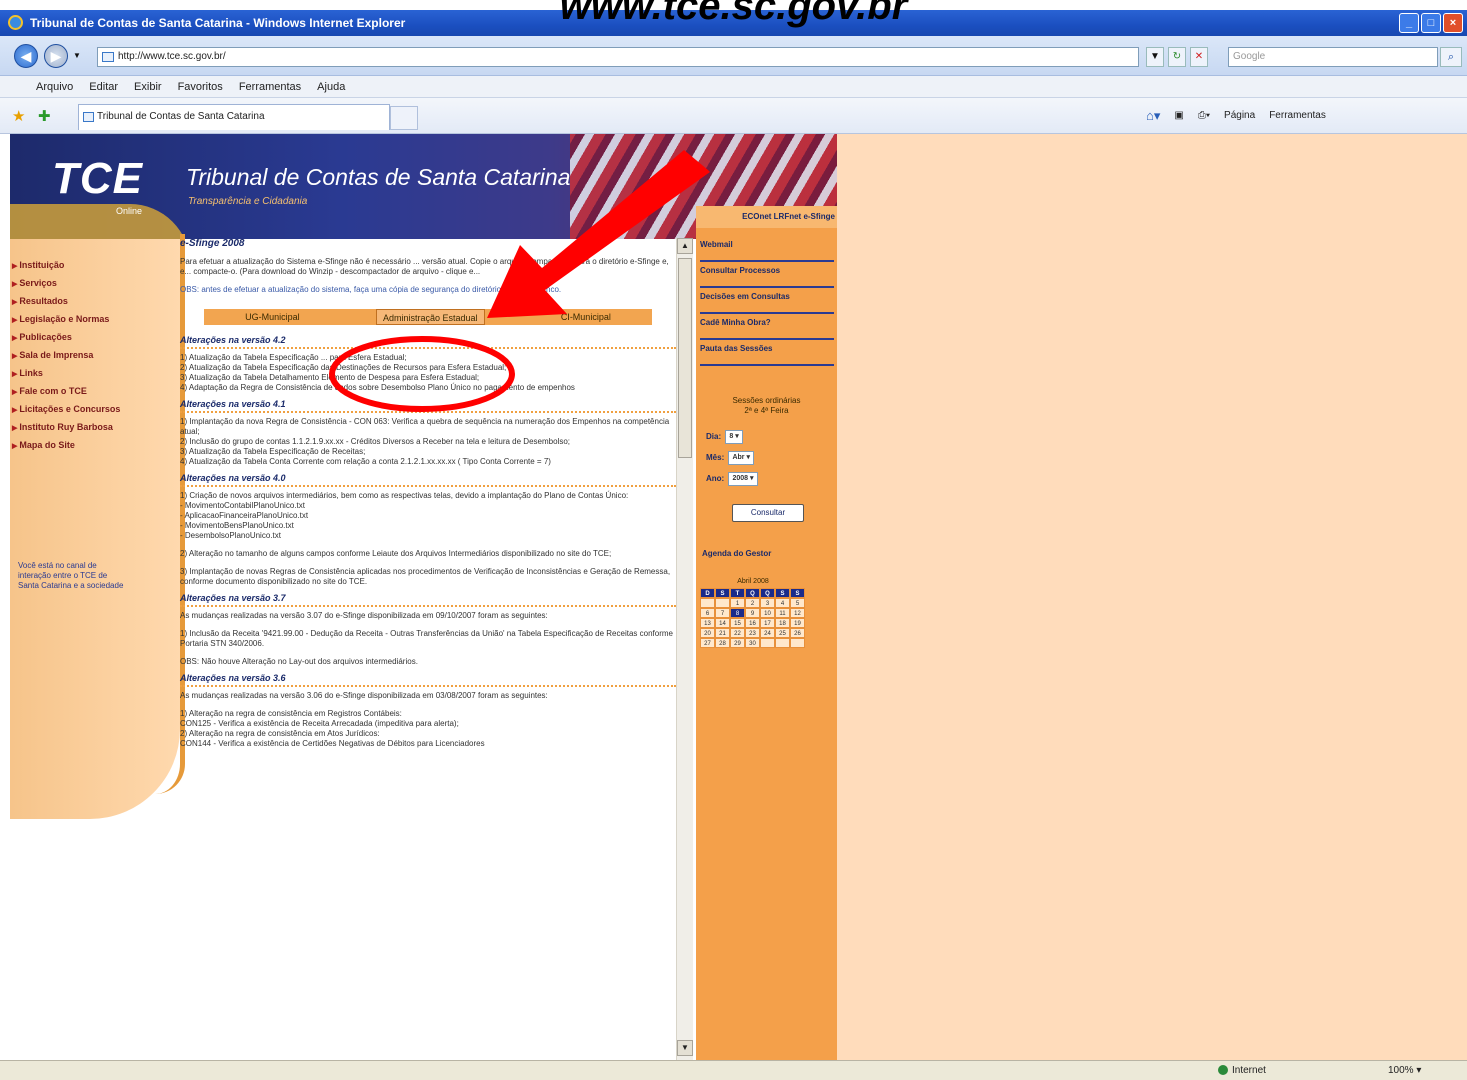 Image resolution: width=1467 pixels, height=1080 pixels. I want to click on nav-item-legislacao: ▶ Legislação e Normas, so click(90, 319).